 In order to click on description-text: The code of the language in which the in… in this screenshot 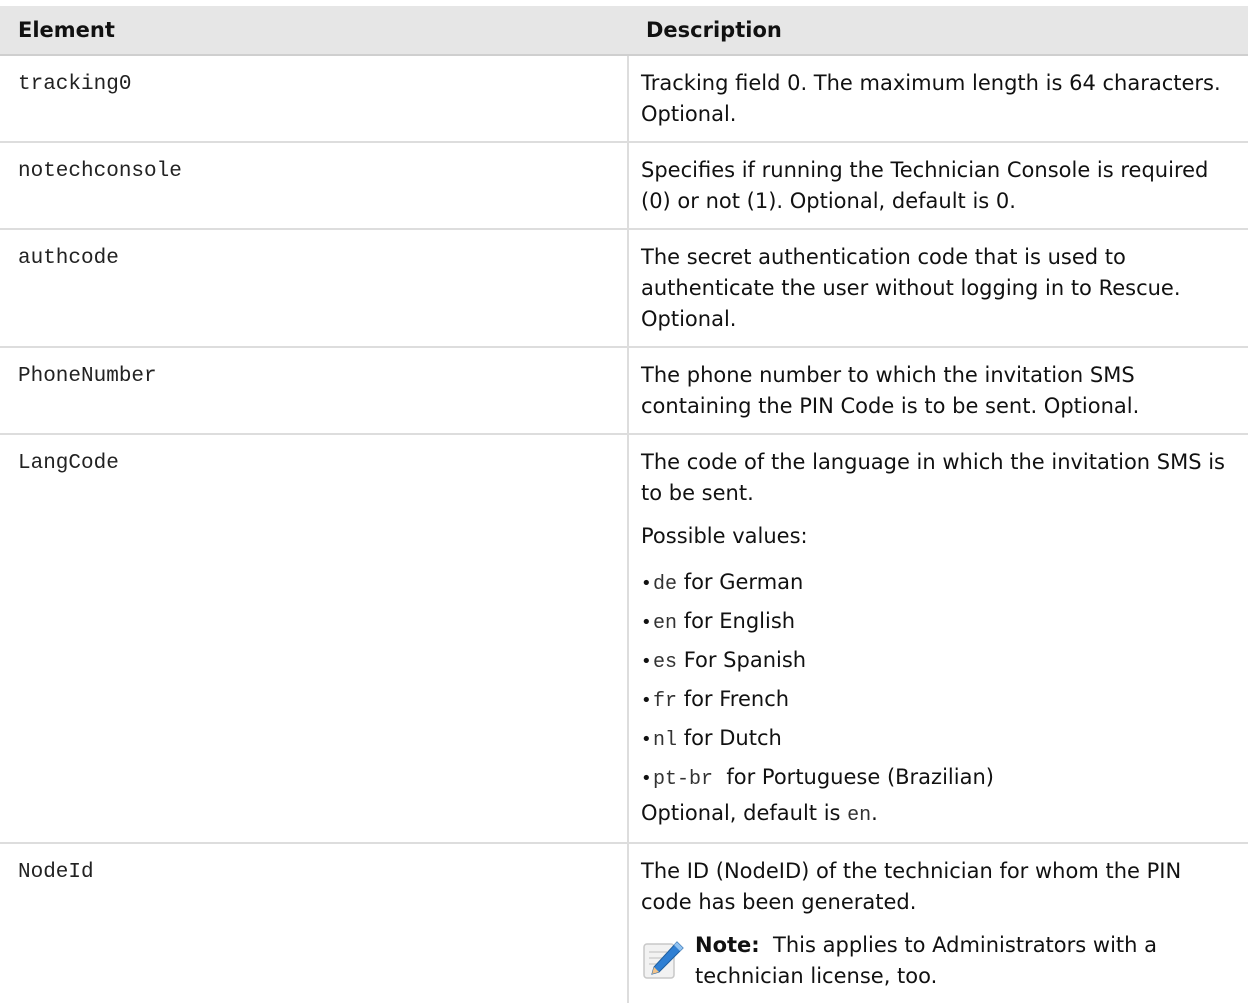, I will do `click(933, 477)`.